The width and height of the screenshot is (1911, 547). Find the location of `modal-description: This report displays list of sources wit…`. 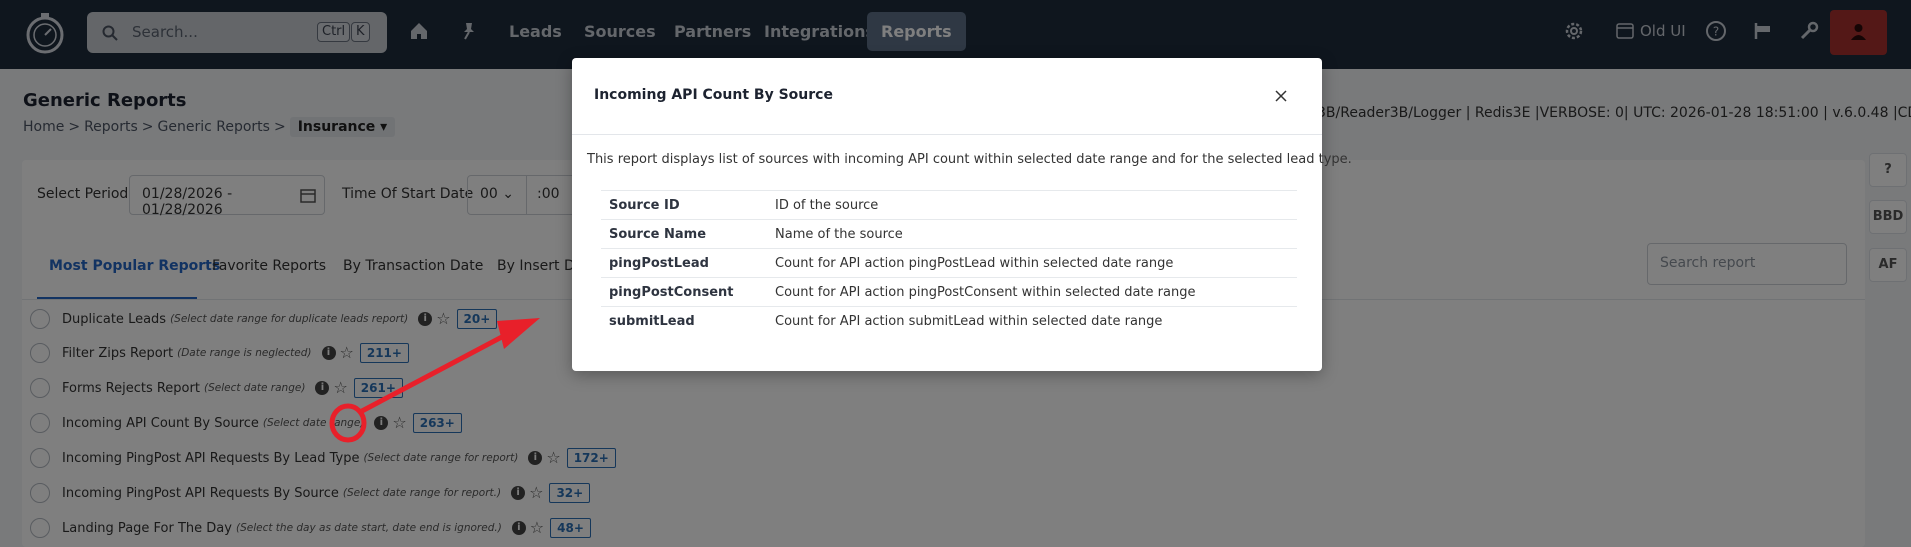

modal-description: This report displays list of sources wit… is located at coordinates (969, 159).